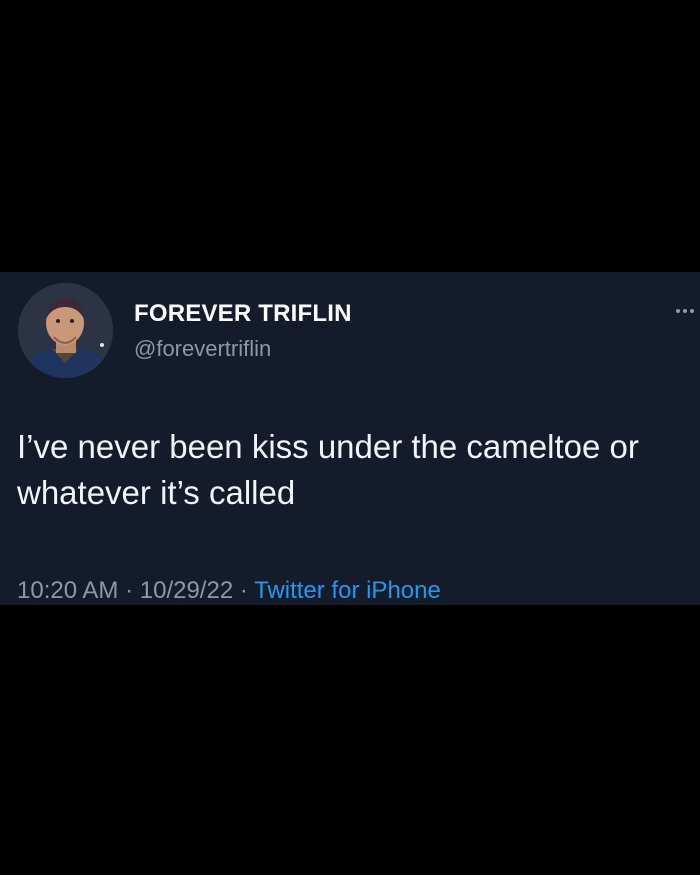 This screenshot has width=700, height=875. Describe the element at coordinates (684, 311) in the screenshot. I see `more-options-icon` at that location.